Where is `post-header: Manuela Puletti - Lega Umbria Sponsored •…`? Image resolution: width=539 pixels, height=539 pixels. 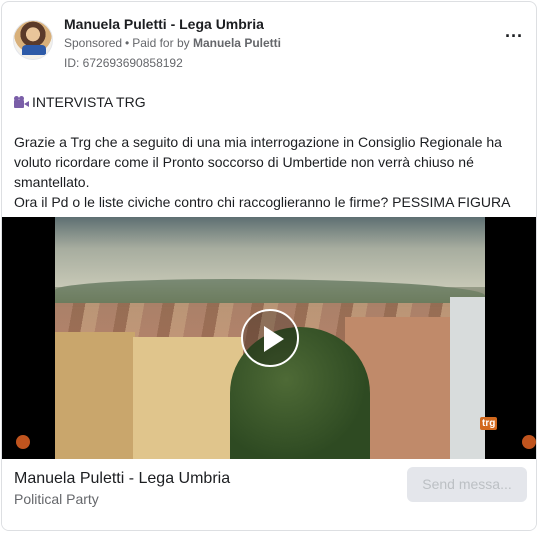
post-header: Manuela Puletti - Lega Umbria Sponsored •… is located at coordinates (270, 43).